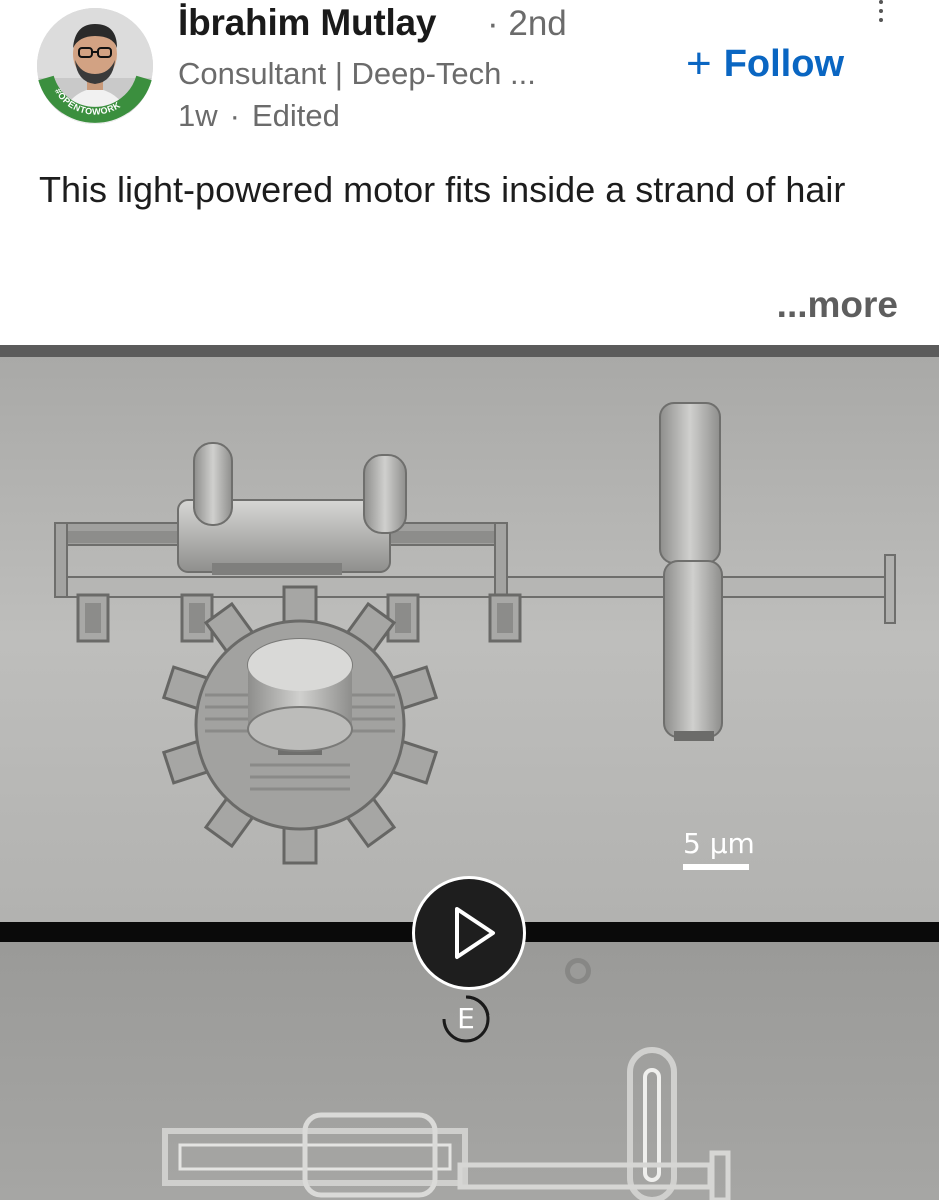 Image resolution: width=939 pixels, height=1200 pixels. I want to click on connection-degree: · 2nd, so click(527, 23).